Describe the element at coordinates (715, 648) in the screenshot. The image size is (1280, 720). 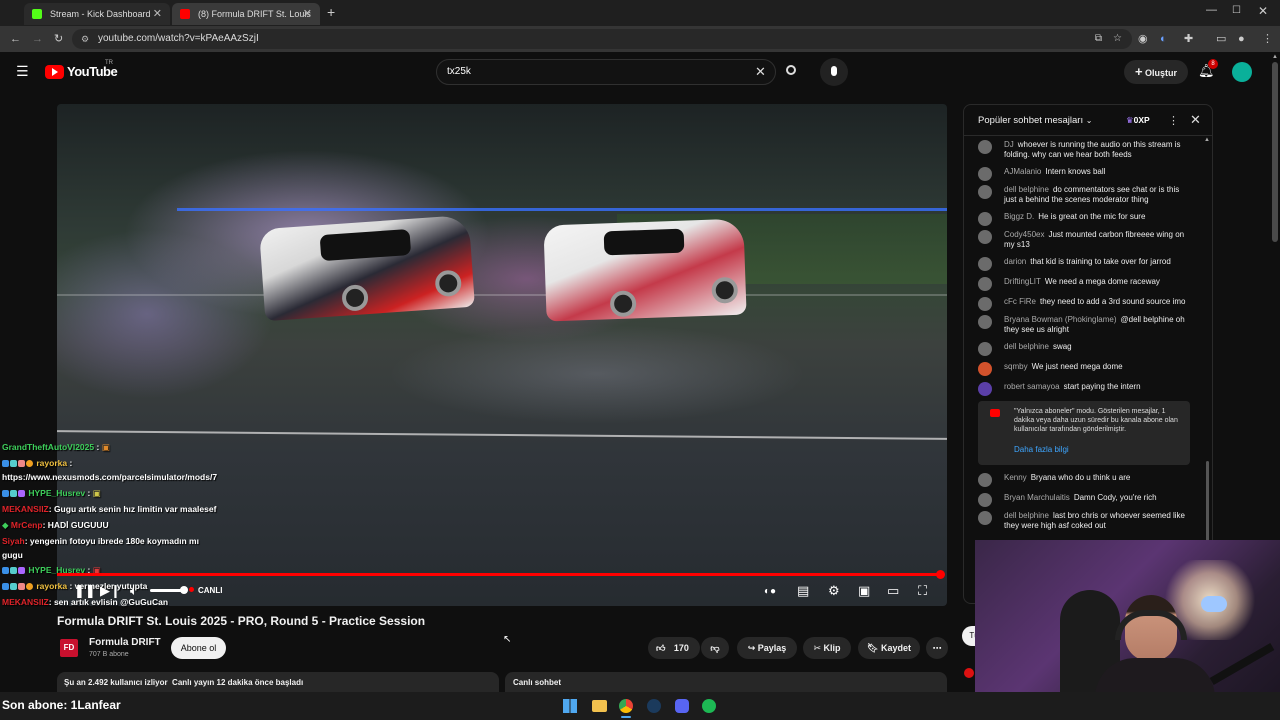
I see `dislike-button: 👎︎` at that location.